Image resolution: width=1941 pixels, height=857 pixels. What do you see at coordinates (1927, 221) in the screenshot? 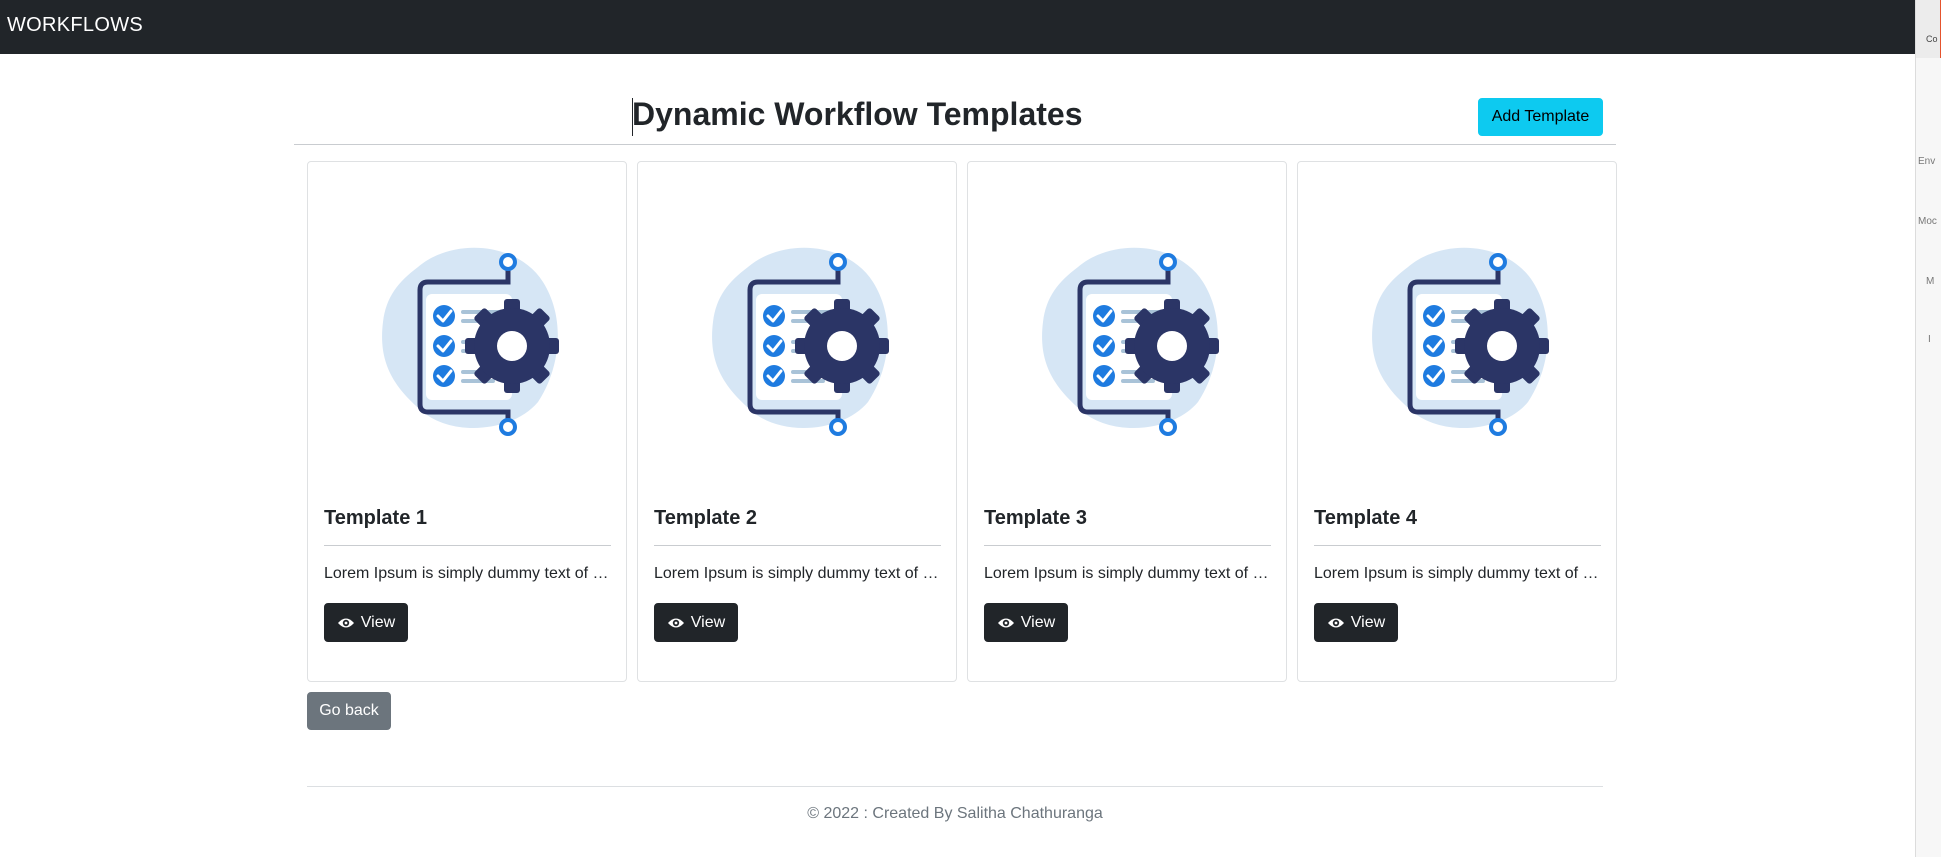
I see `side-tab-moc: Moc` at bounding box center [1927, 221].